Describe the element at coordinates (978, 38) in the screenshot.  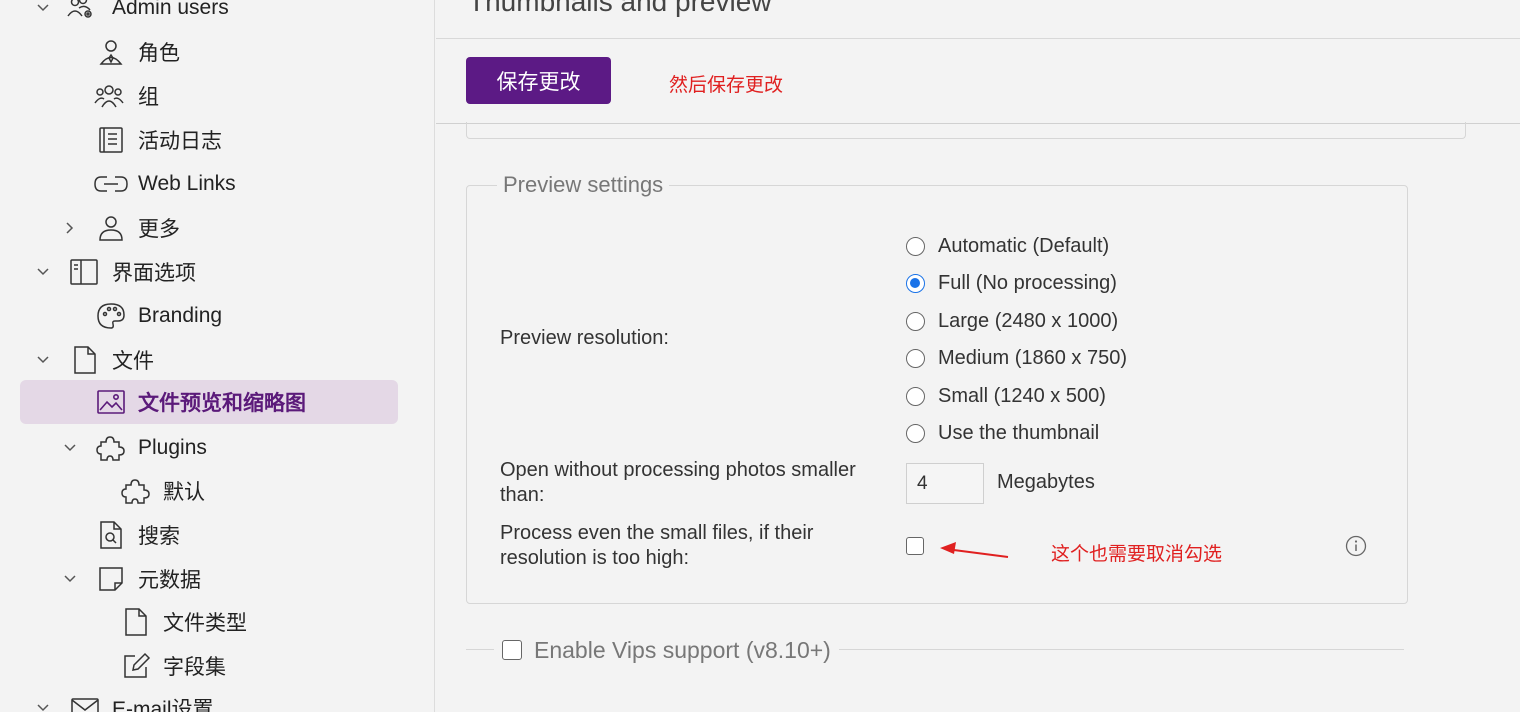
I see `divider` at that location.